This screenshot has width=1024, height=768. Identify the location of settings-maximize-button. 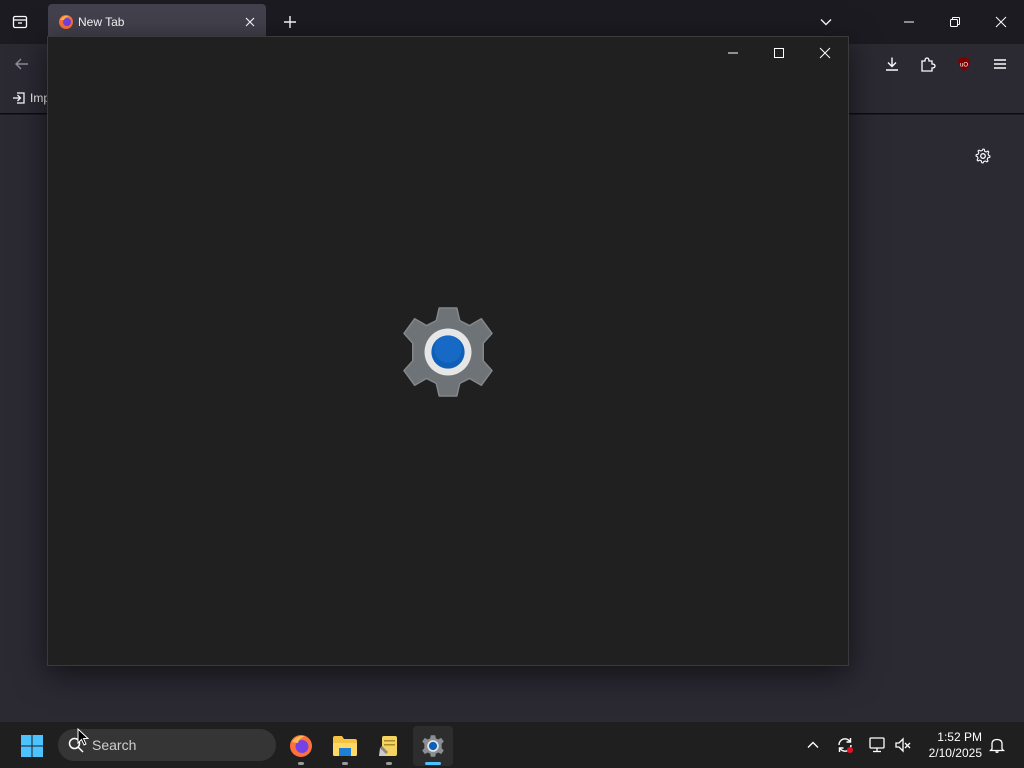
(779, 53).